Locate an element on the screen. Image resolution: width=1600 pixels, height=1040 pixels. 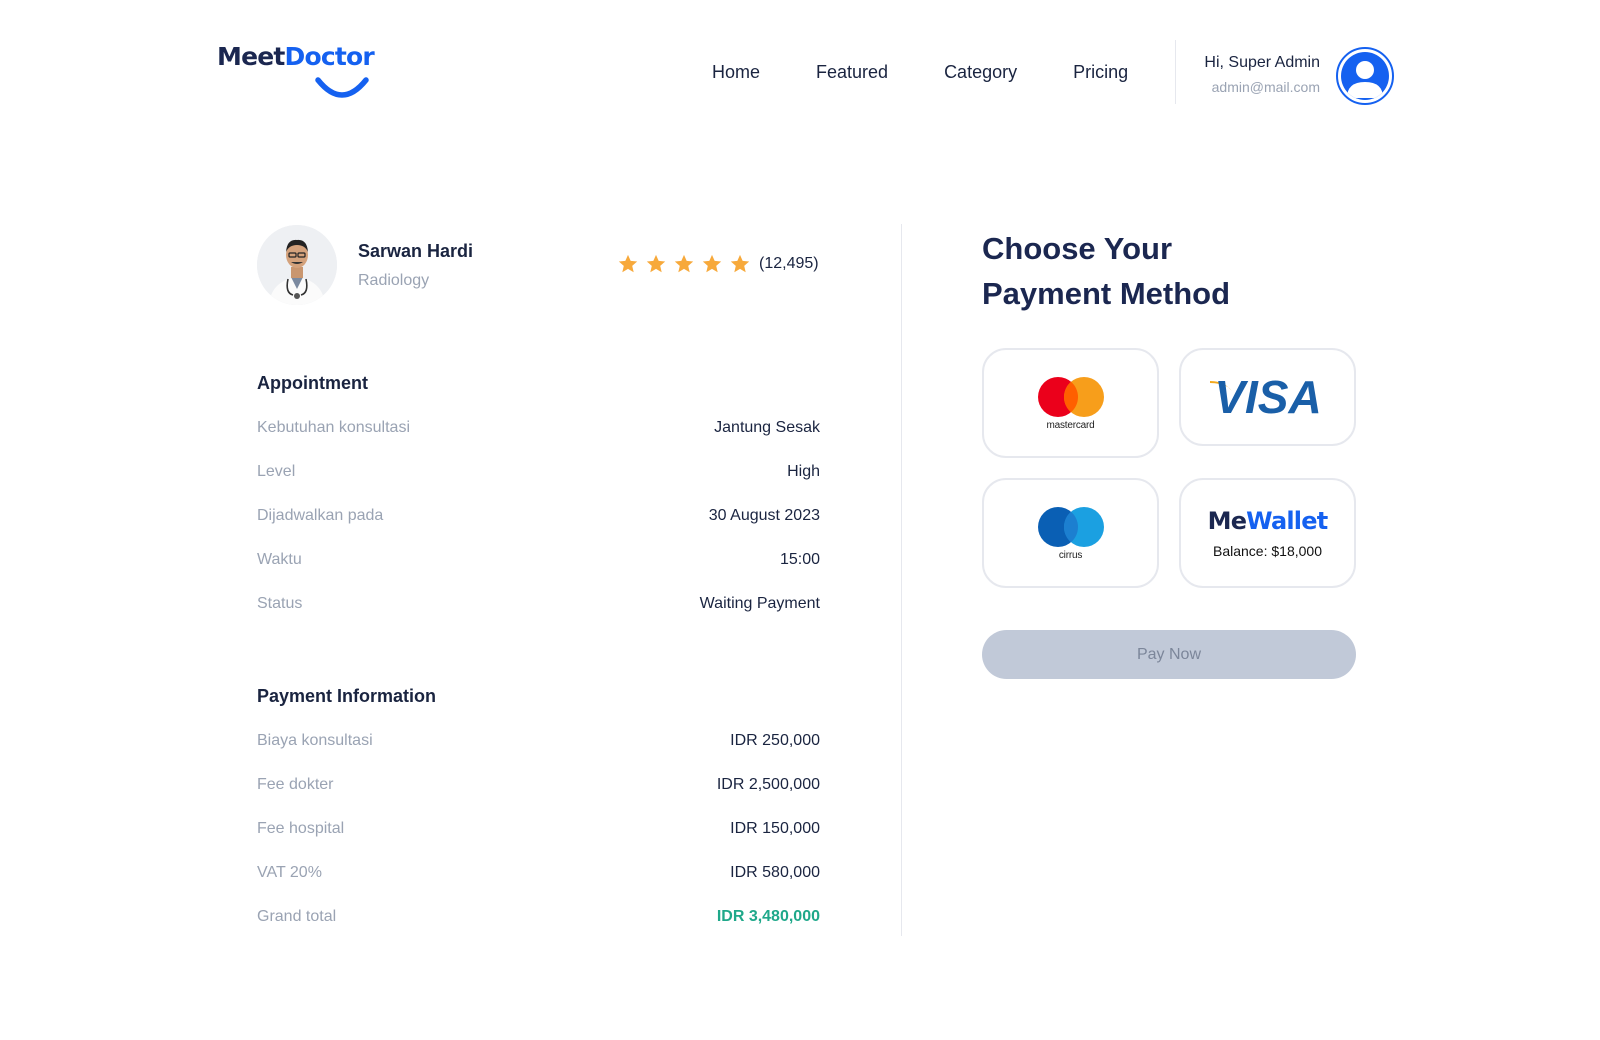
pay-now-button: Pay Now is located at coordinates (1169, 654).